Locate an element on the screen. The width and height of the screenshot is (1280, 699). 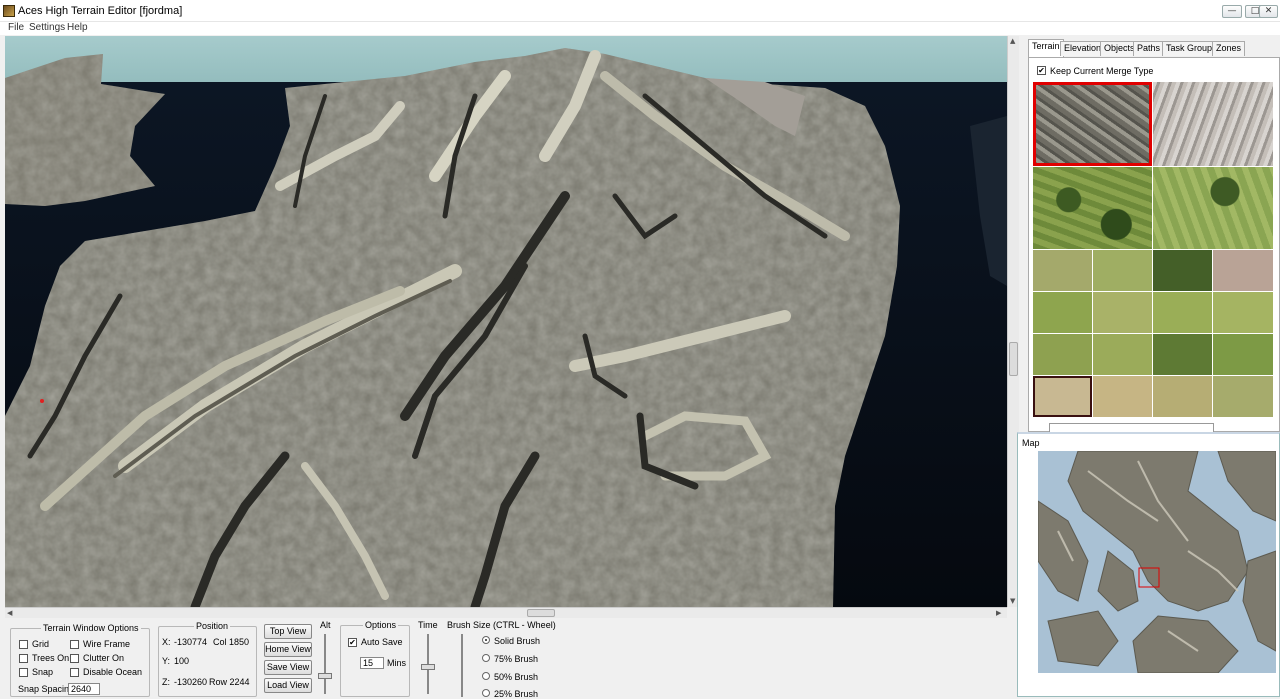
scroll-up-icon: ▲ is located at coordinates (1012, 41).